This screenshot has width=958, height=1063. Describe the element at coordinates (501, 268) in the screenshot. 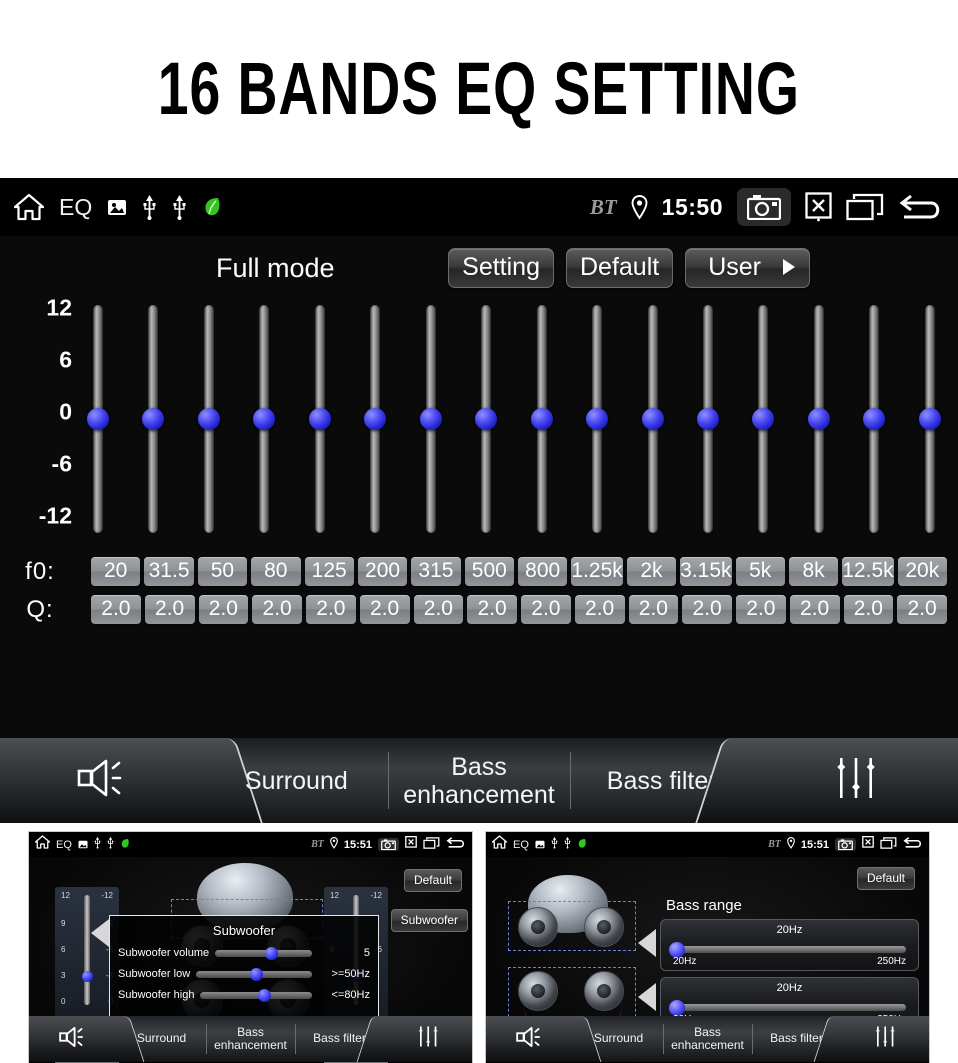

I see `setting-button: Setting` at that location.